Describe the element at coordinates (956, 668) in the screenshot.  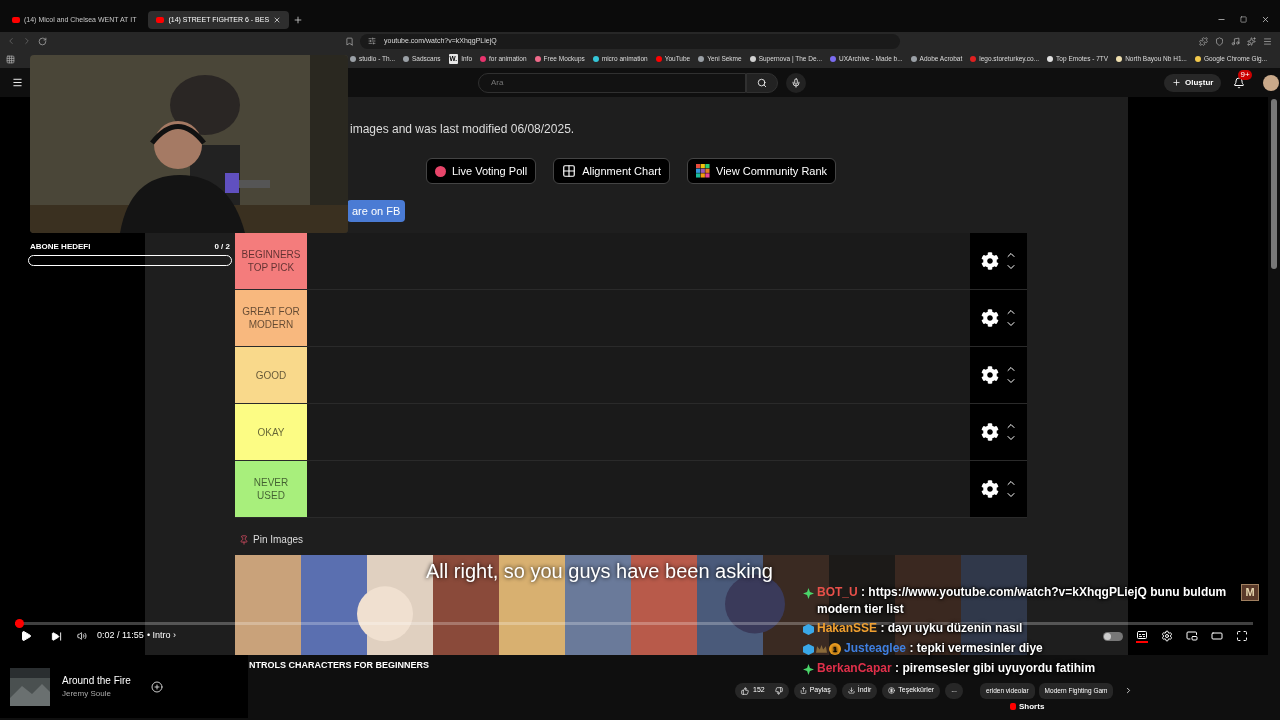
I see `chat-message: BerkanCapar : piremsesler gibi uyuyordu fatihim` at that location.